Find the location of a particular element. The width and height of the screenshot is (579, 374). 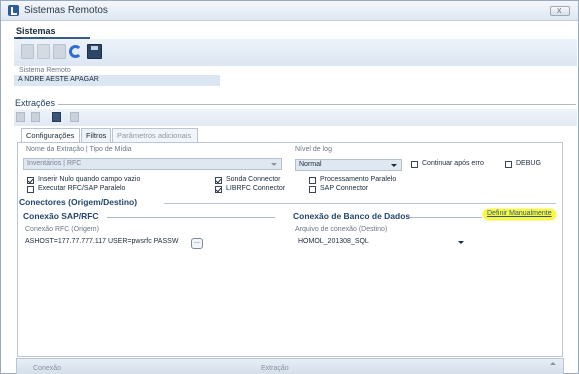

sonda-connector-label: Sonda Connector is located at coordinates (253, 179).